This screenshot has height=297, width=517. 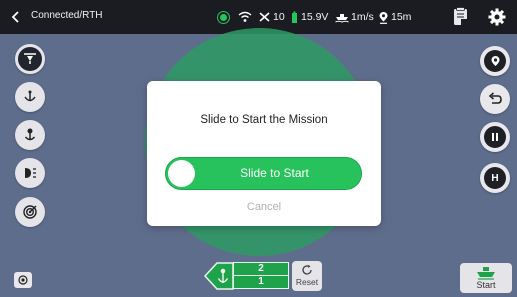 What do you see at coordinates (307, 269) in the screenshot?
I see `reset-icon` at bounding box center [307, 269].